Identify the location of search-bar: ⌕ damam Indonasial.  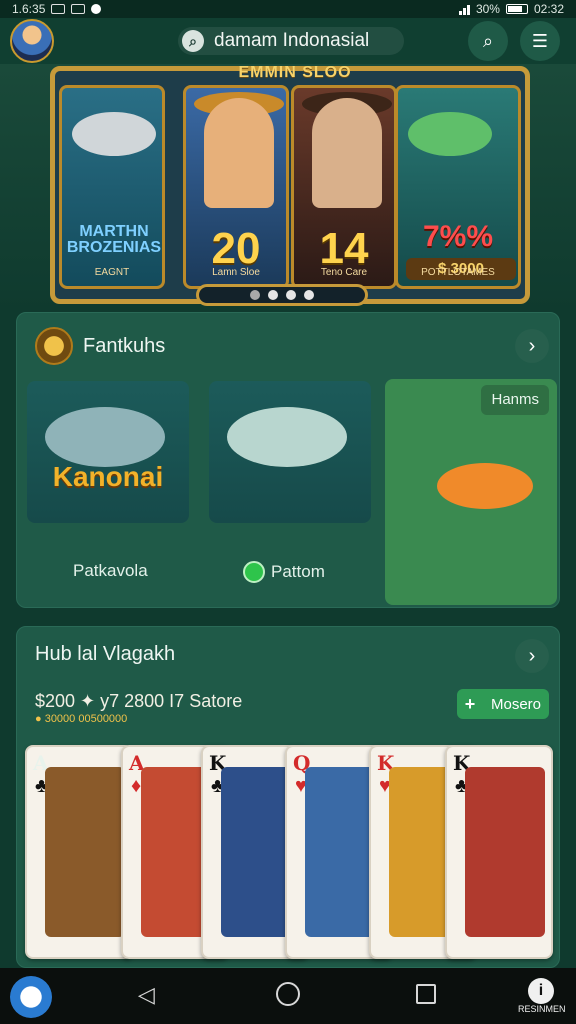
(291, 41).